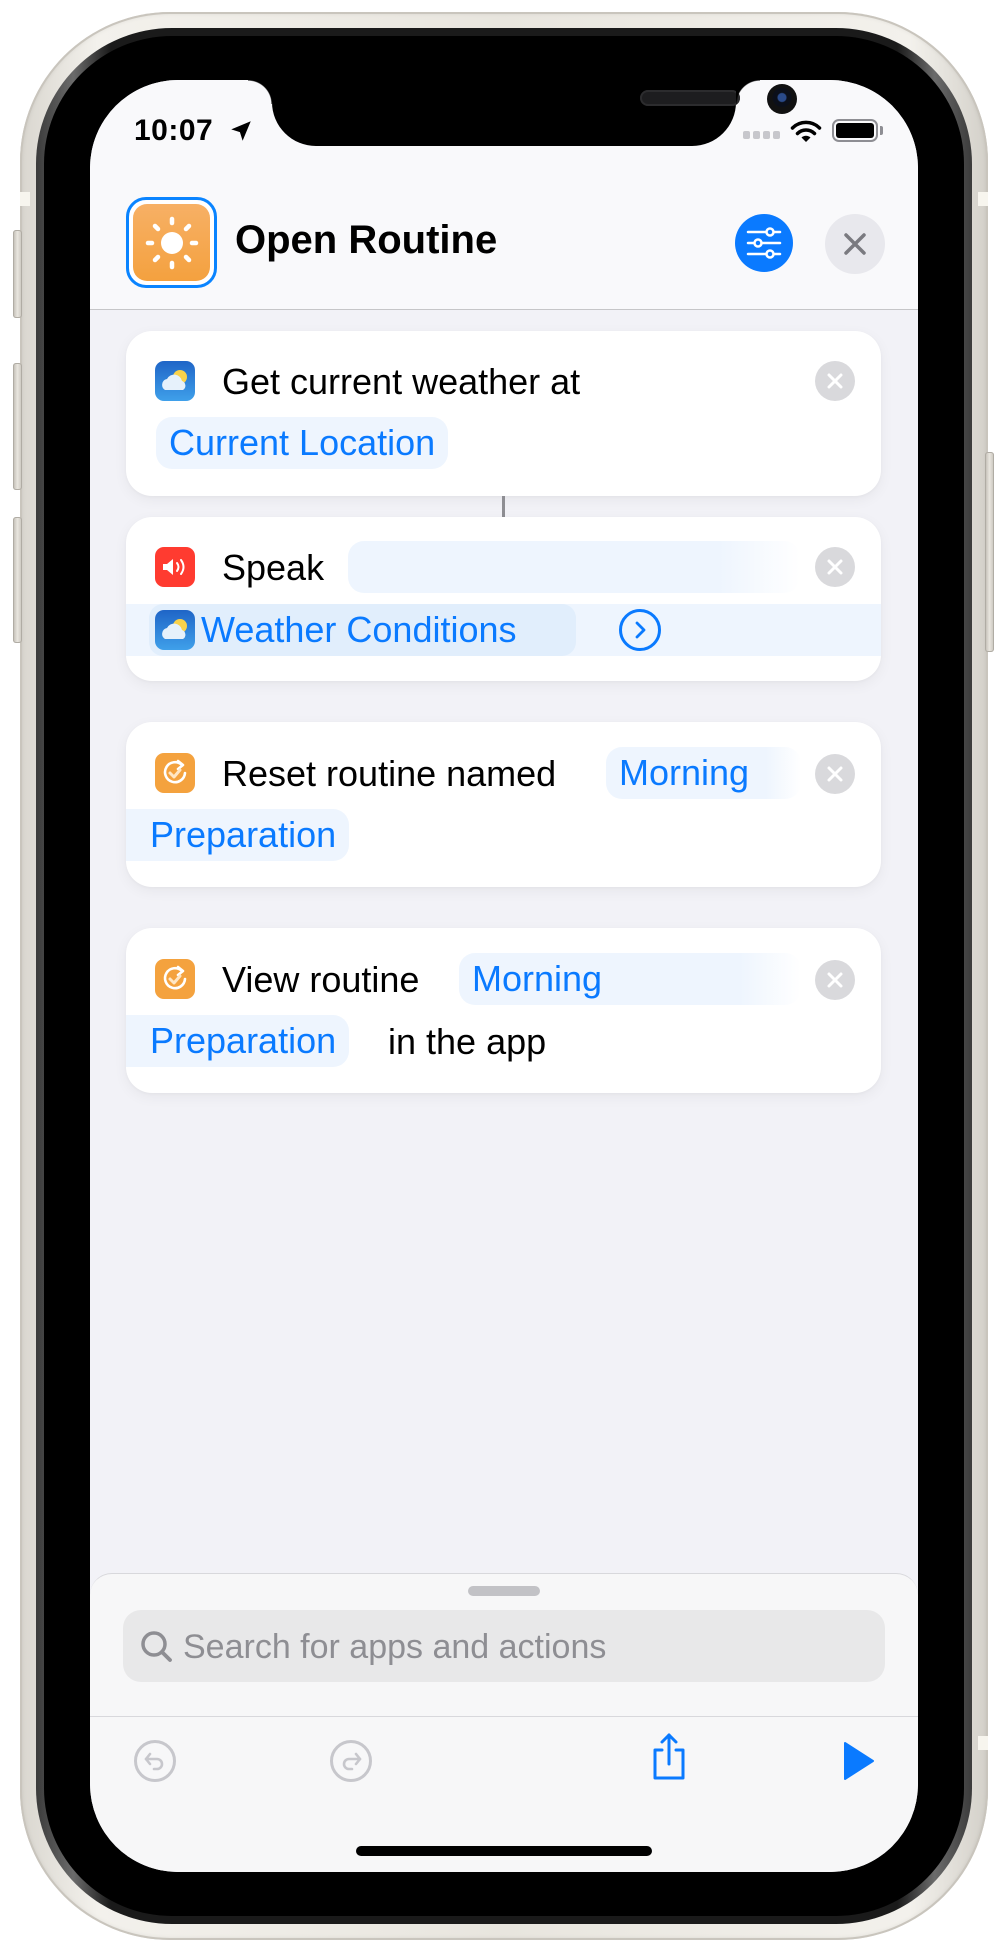 This screenshot has width=1008, height=1952. Describe the element at coordinates (806, 131) in the screenshot. I see `wifi-icon` at that location.